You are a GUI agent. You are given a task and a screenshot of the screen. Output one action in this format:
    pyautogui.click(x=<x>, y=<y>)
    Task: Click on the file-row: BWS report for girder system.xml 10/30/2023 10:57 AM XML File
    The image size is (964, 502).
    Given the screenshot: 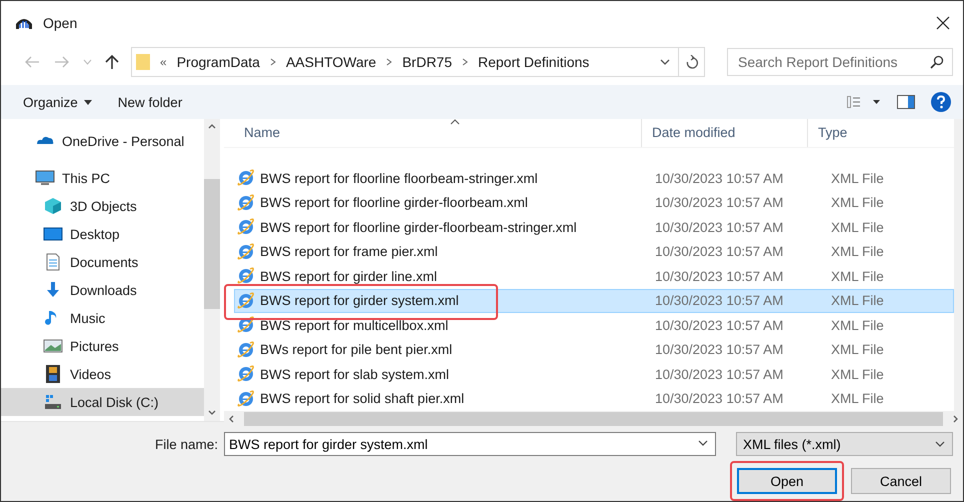 What is the action you would take?
    pyautogui.click(x=594, y=300)
    